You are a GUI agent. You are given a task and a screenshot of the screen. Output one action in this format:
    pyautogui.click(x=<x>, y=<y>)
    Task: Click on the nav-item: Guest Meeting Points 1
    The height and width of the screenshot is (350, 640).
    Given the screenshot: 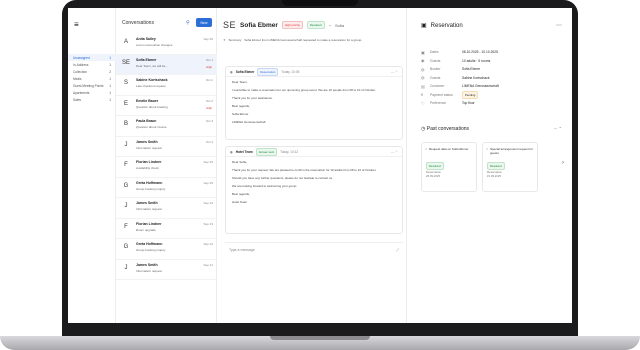 What is the action you would take?
    pyautogui.click(x=92, y=85)
    